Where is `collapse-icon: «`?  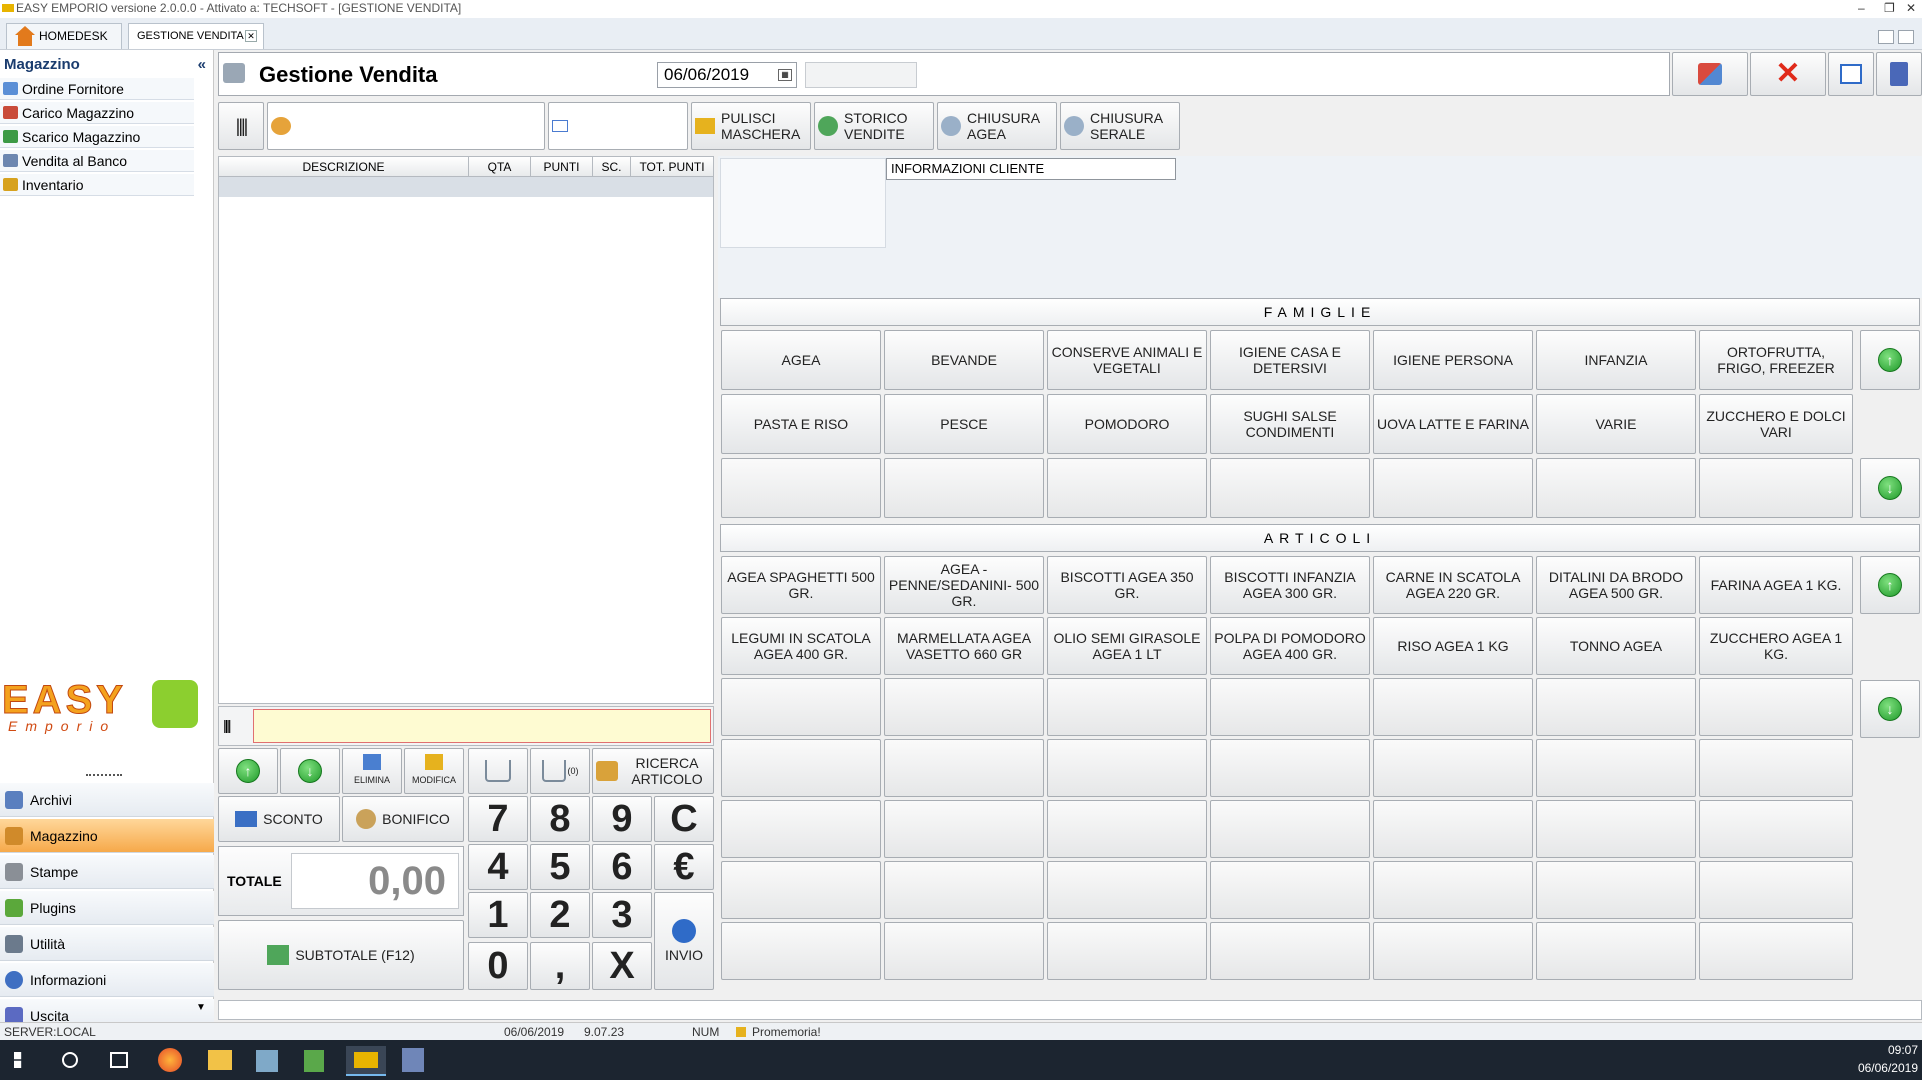
collapse-icon: « is located at coordinates (202, 65).